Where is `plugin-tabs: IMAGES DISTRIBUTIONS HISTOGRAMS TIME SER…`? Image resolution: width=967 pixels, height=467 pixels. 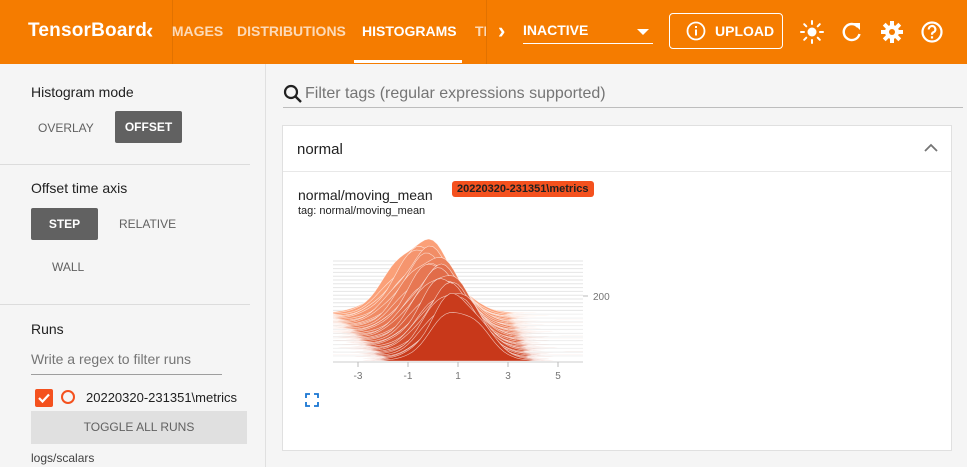 plugin-tabs: IMAGES DISTRIBUTIONS HISTOGRAMS TIME SER… is located at coordinates (329, 32).